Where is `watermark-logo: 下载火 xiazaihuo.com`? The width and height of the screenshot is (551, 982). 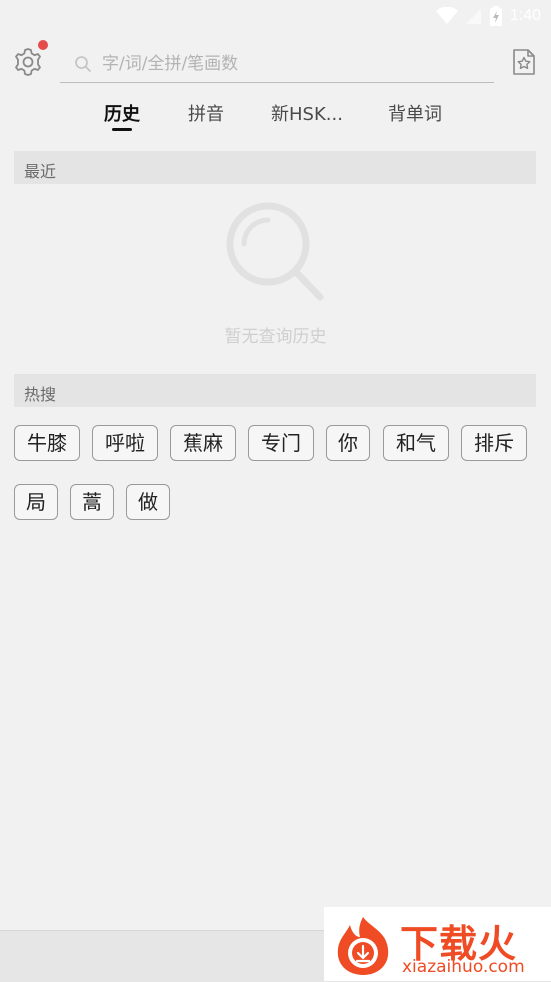
watermark-logo: 下载火 xiazaihuo.com is located at coordinates (437, 944).